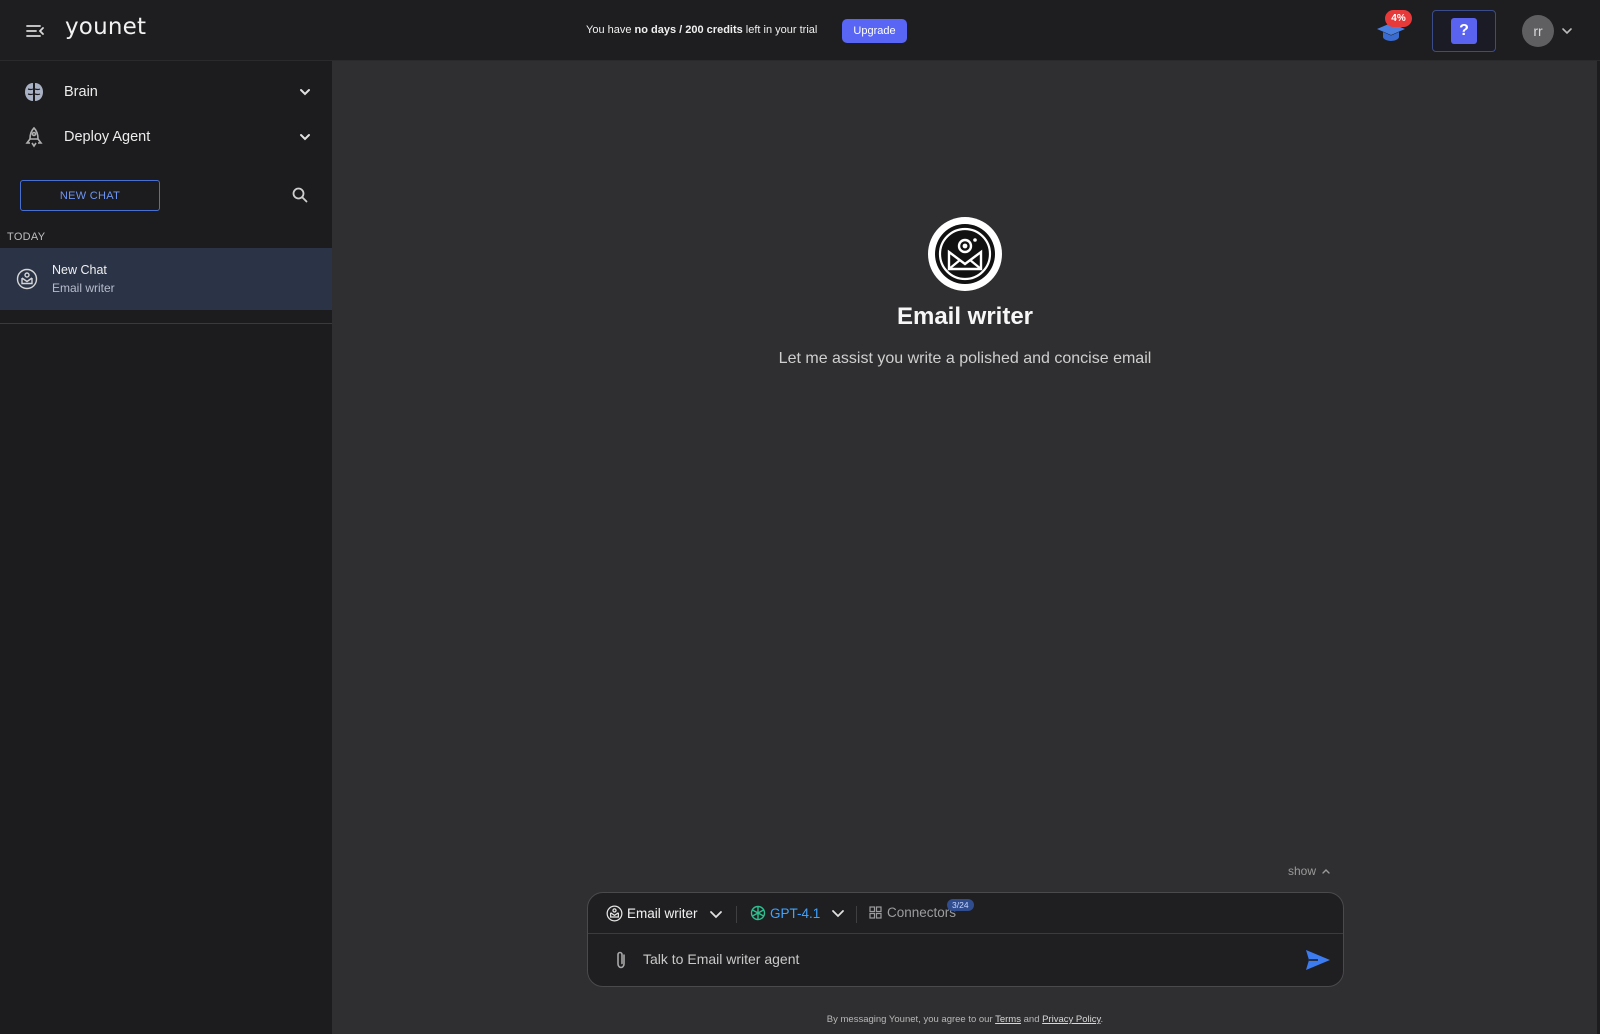 The height and width of the screenshot is (1034, 1600). I want to click on trial-credits: no days / 200 credits, so click(688, 30).